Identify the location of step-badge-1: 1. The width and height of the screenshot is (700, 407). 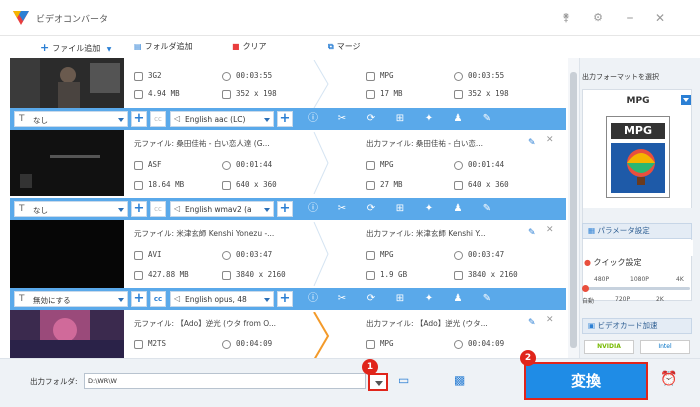
(370, 367).